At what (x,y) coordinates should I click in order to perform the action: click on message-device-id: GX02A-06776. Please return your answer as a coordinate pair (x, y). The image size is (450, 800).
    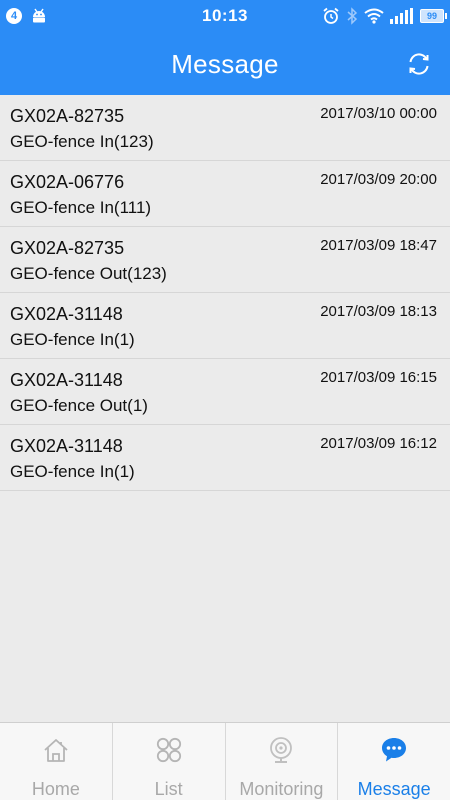
    Looking at the image, I should click on (67, 182).